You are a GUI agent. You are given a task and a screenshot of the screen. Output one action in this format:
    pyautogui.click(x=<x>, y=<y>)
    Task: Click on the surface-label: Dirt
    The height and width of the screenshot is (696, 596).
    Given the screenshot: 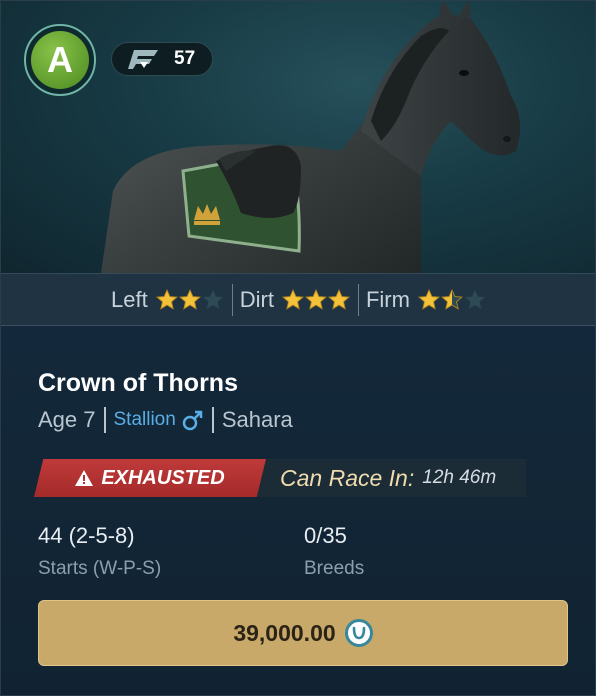 What is the action you would take?
    pyautogui.click(x=256, y=299)
    